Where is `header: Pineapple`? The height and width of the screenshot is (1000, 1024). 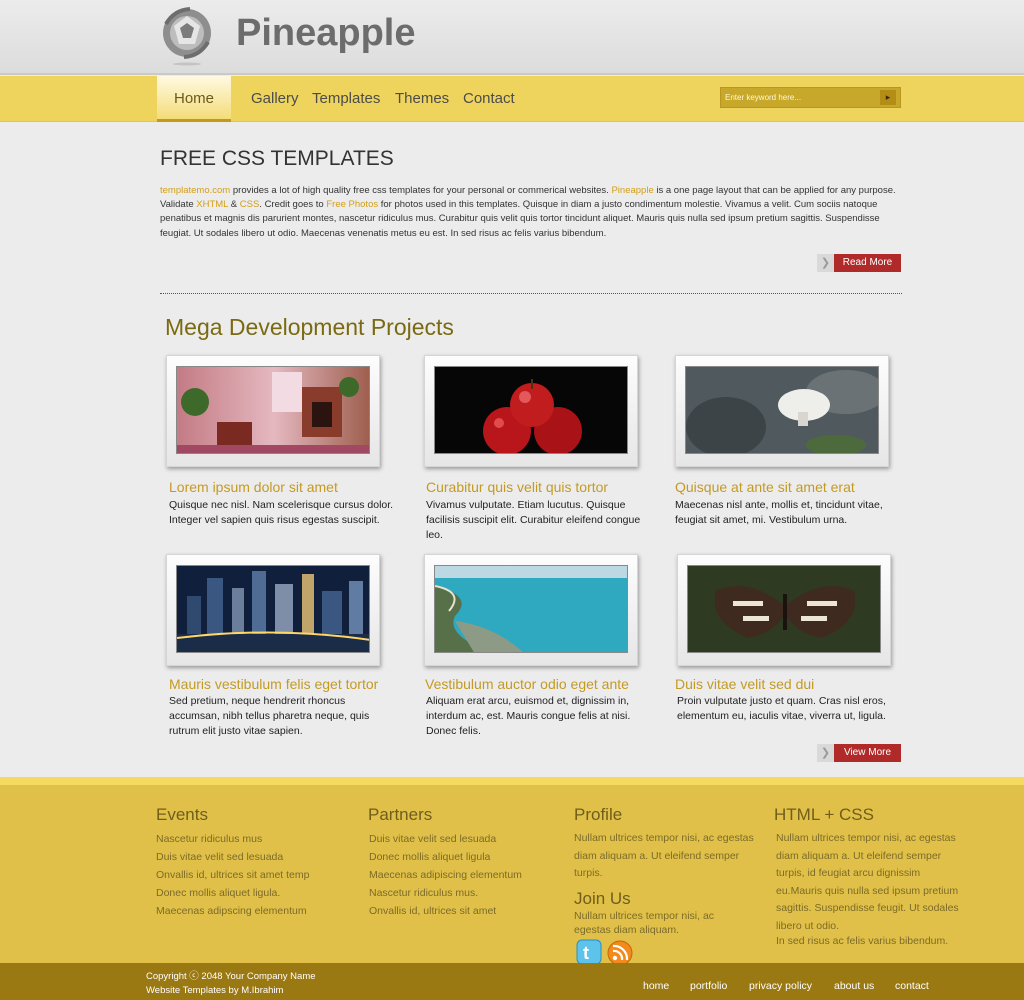 header: Pineapple is located at coordinates (512, 37).